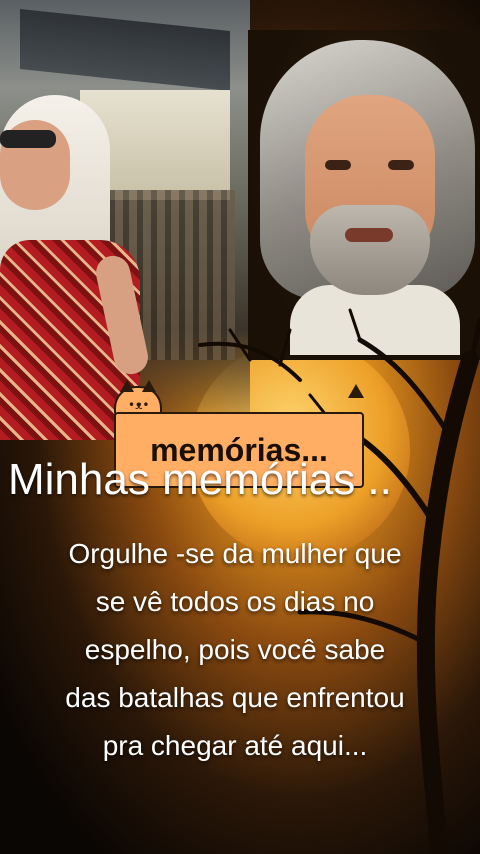 The width and height of the screenshot is (480, 854). What do you see at coordinates (235, 697) in the screenshot?
I see `caption-line: das batalhas que enfrentou` at bounding box center [235, 697].